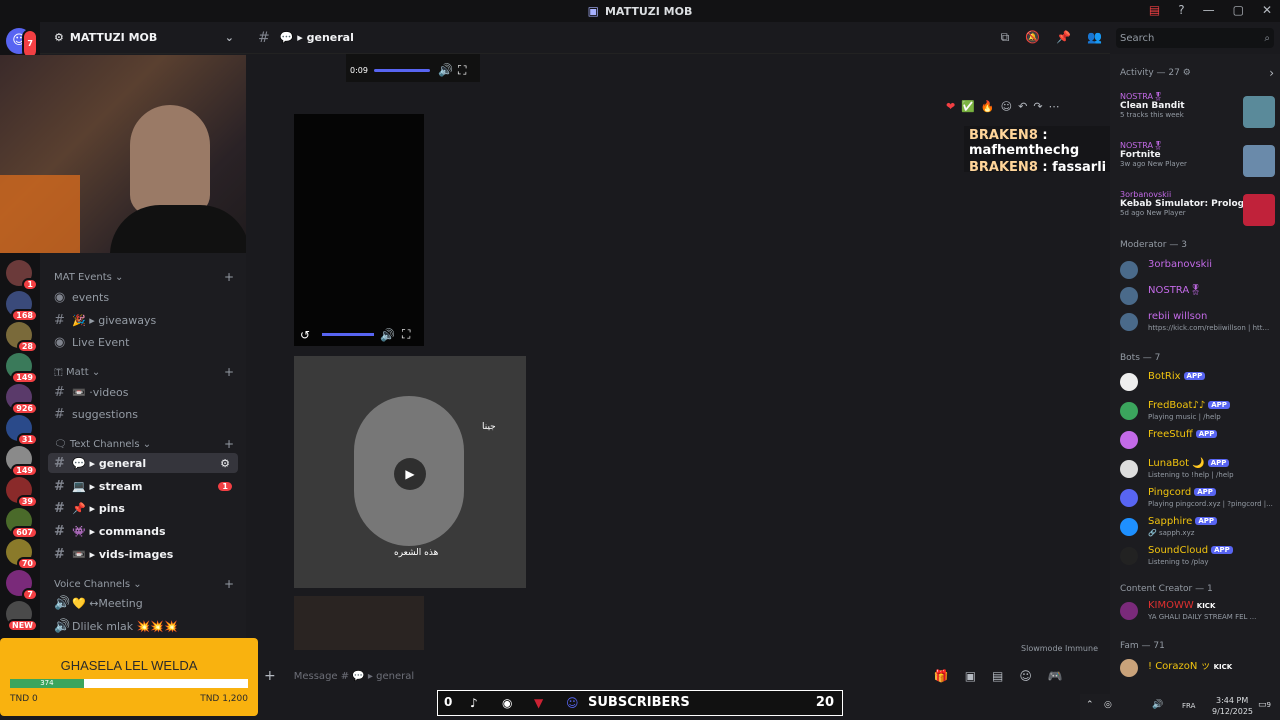 This screenshot has width=1280, height=720. What do you see at coordinates (1197, 115) in the screenshot?
I see `activity-card: NOSTRA🎖 Clean Bandit 5 tracks this week` at bounding box center [1197, 115].